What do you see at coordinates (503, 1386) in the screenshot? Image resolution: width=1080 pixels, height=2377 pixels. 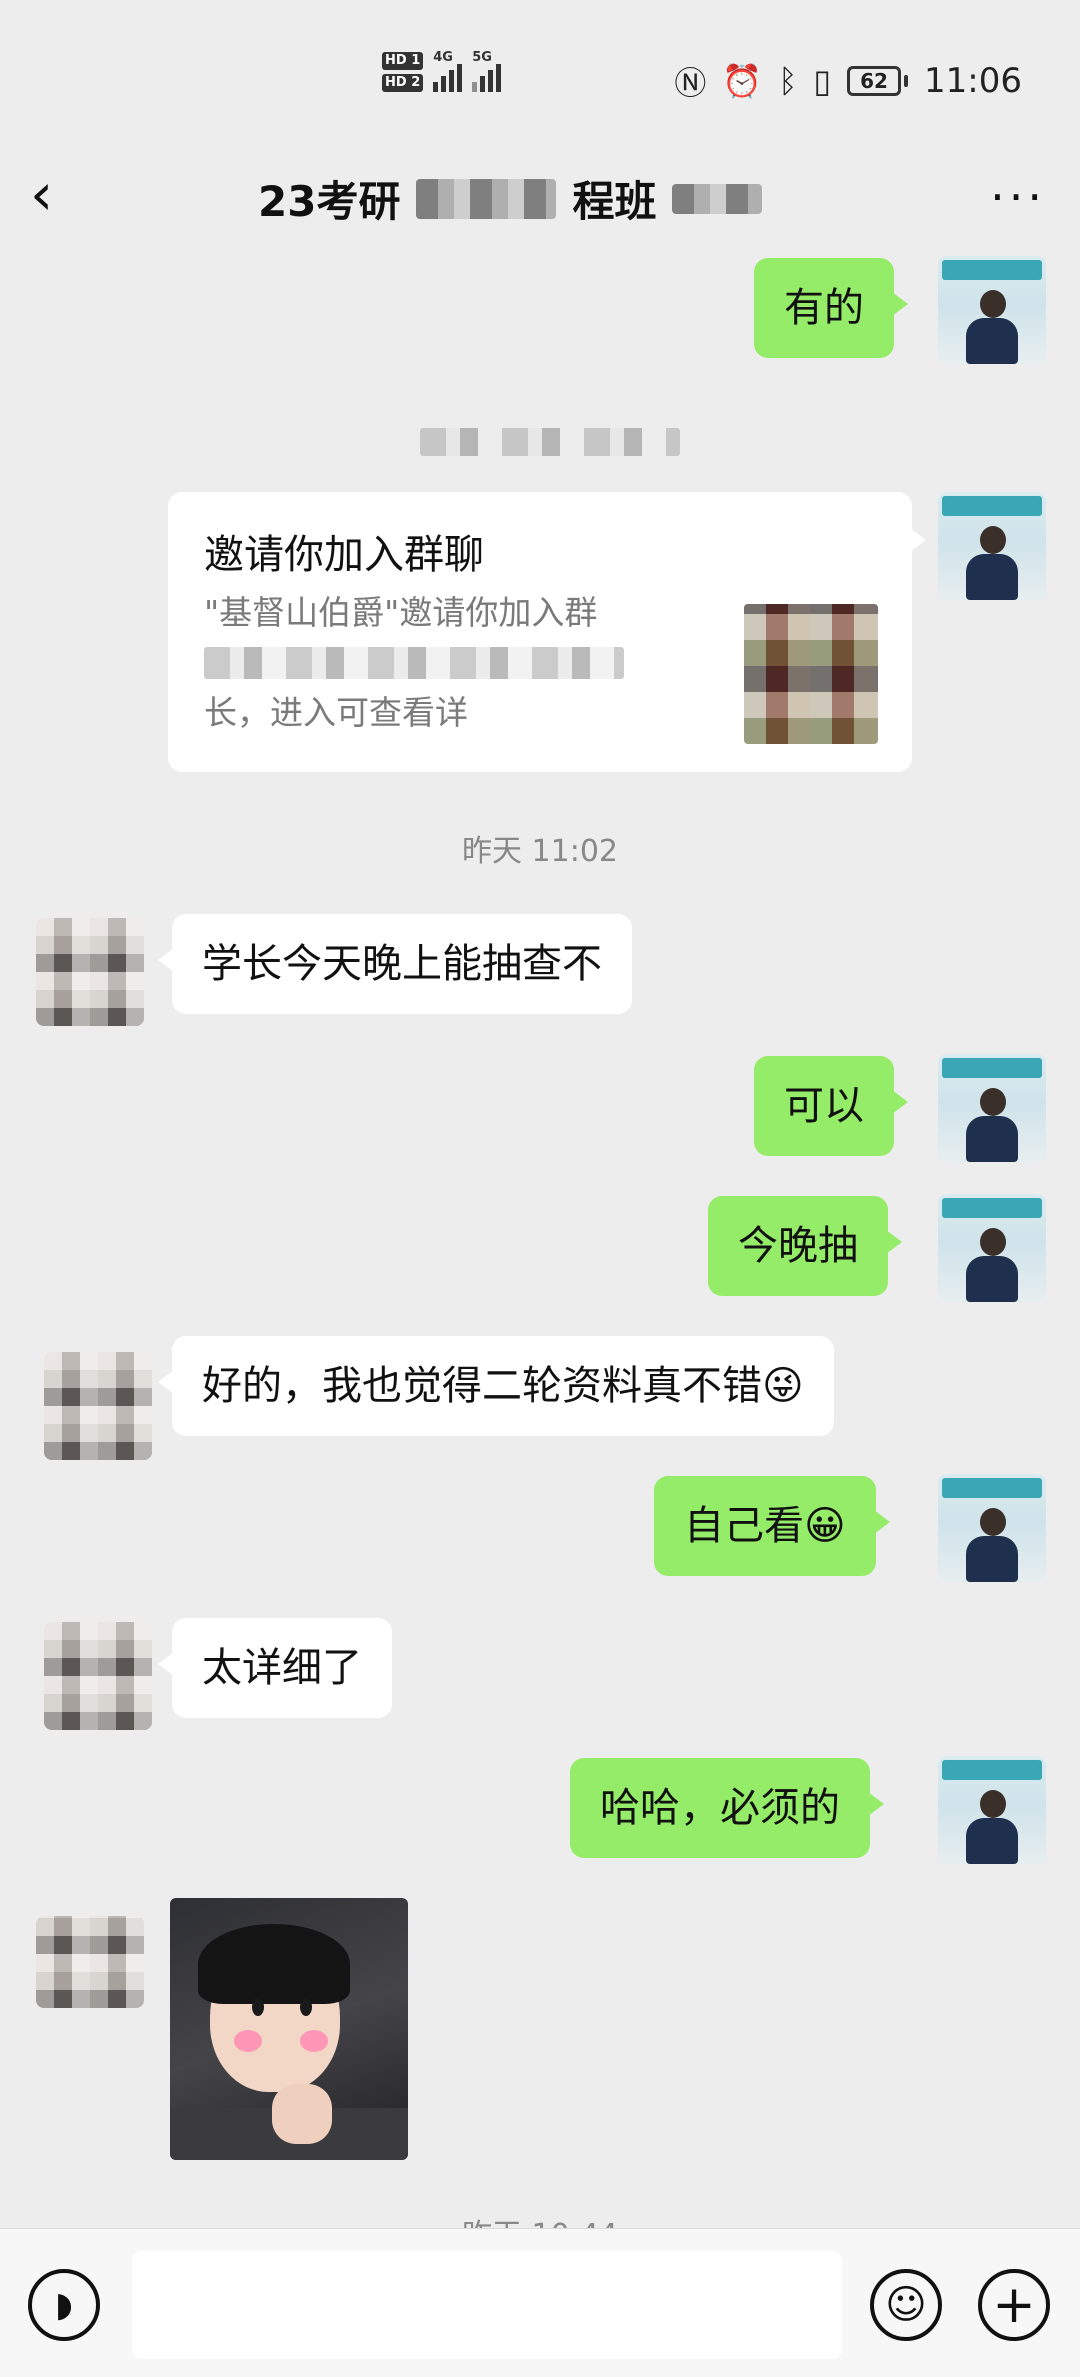 I see `message-text: 好的，我也觉得二轮资料真不错😜` at bounding box center [503, 1386].